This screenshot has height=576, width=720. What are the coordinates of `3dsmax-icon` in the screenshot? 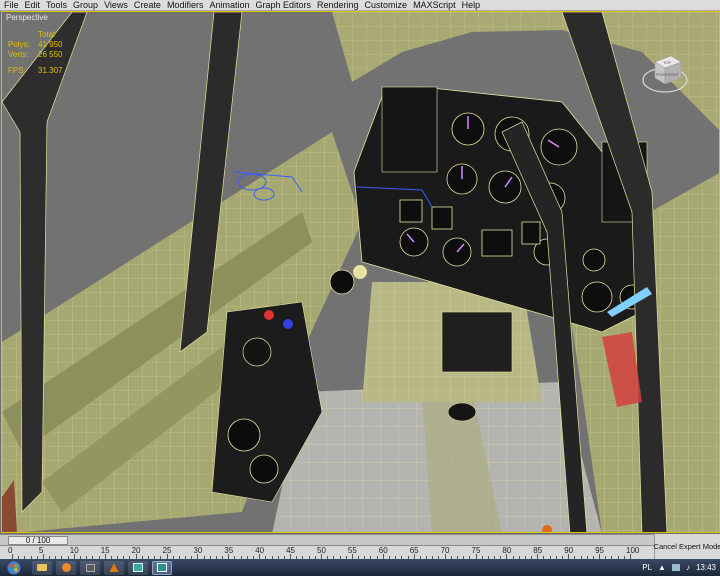 It's located at (138, 567).